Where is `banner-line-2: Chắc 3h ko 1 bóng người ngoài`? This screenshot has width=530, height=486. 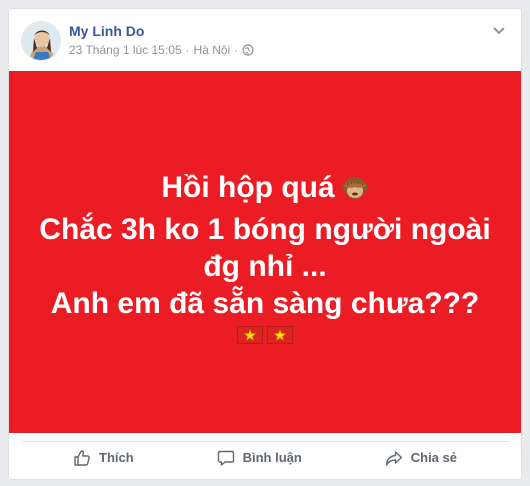
banner-line-2: Chắc 3h ko 1 bóng người ngoài is located at coordinates (265, 229).